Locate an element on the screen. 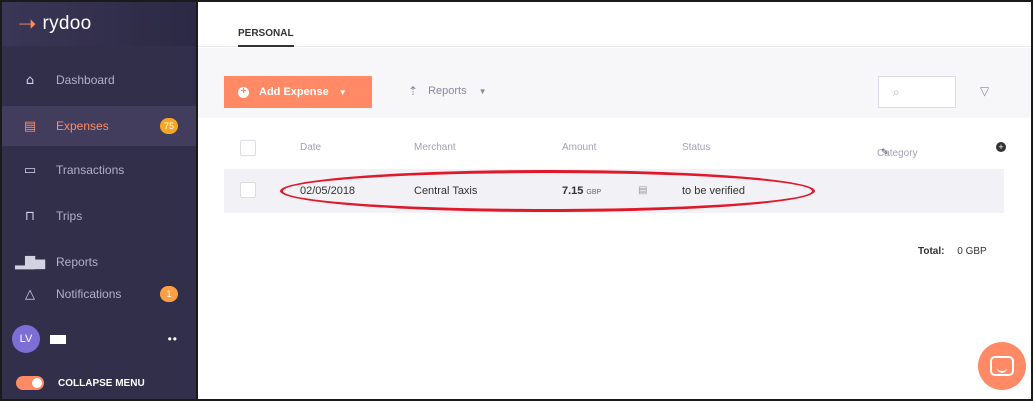  sidebar-item-dashboard: ⌂ Dashboard is located at coordinates (99, 80).